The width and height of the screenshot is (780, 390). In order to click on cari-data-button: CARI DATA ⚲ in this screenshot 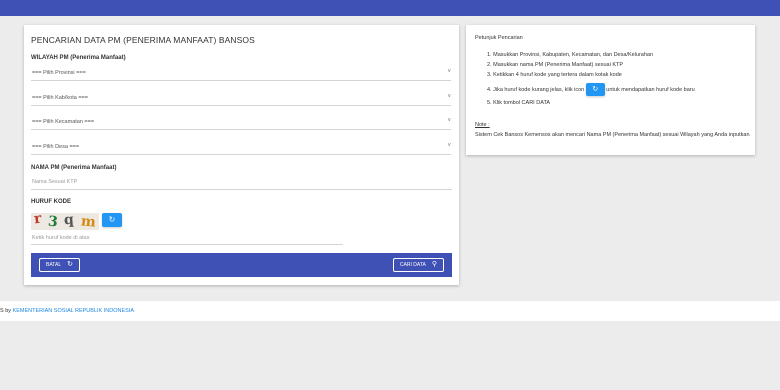, I will do `click(418, 265)`.